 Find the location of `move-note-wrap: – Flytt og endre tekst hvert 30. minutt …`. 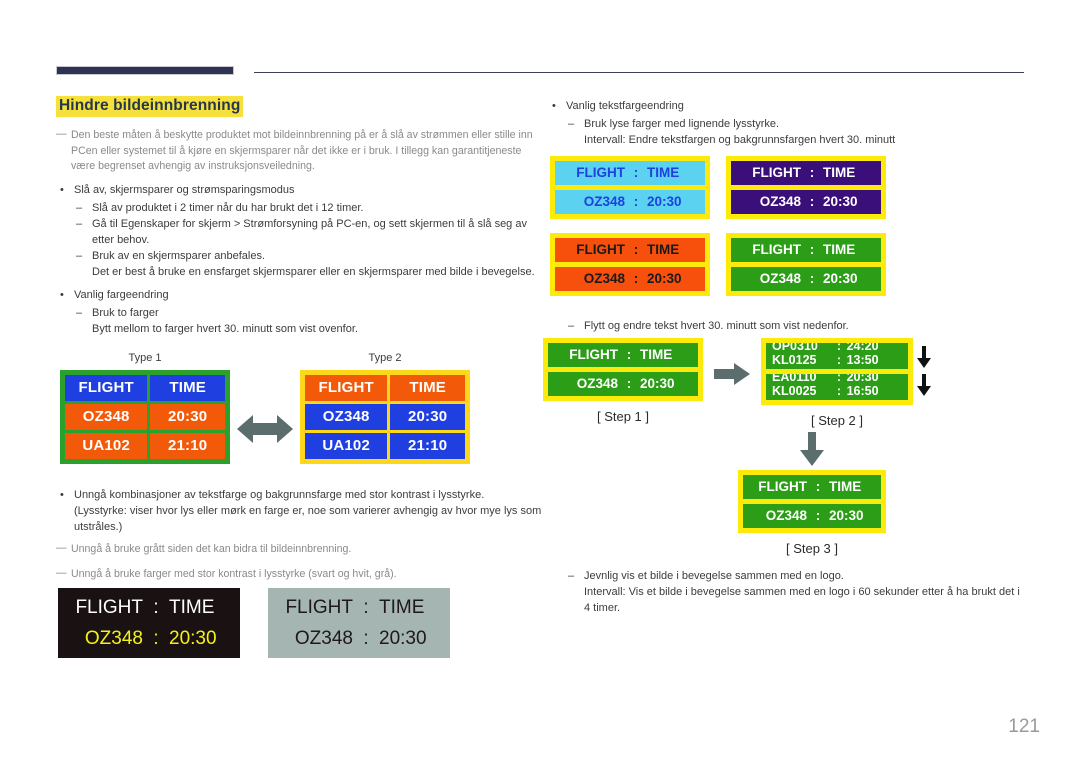

move-note-wrap: – Flytt og endre tekst hvert 30. minutt … is located at coordinates (796, 325).